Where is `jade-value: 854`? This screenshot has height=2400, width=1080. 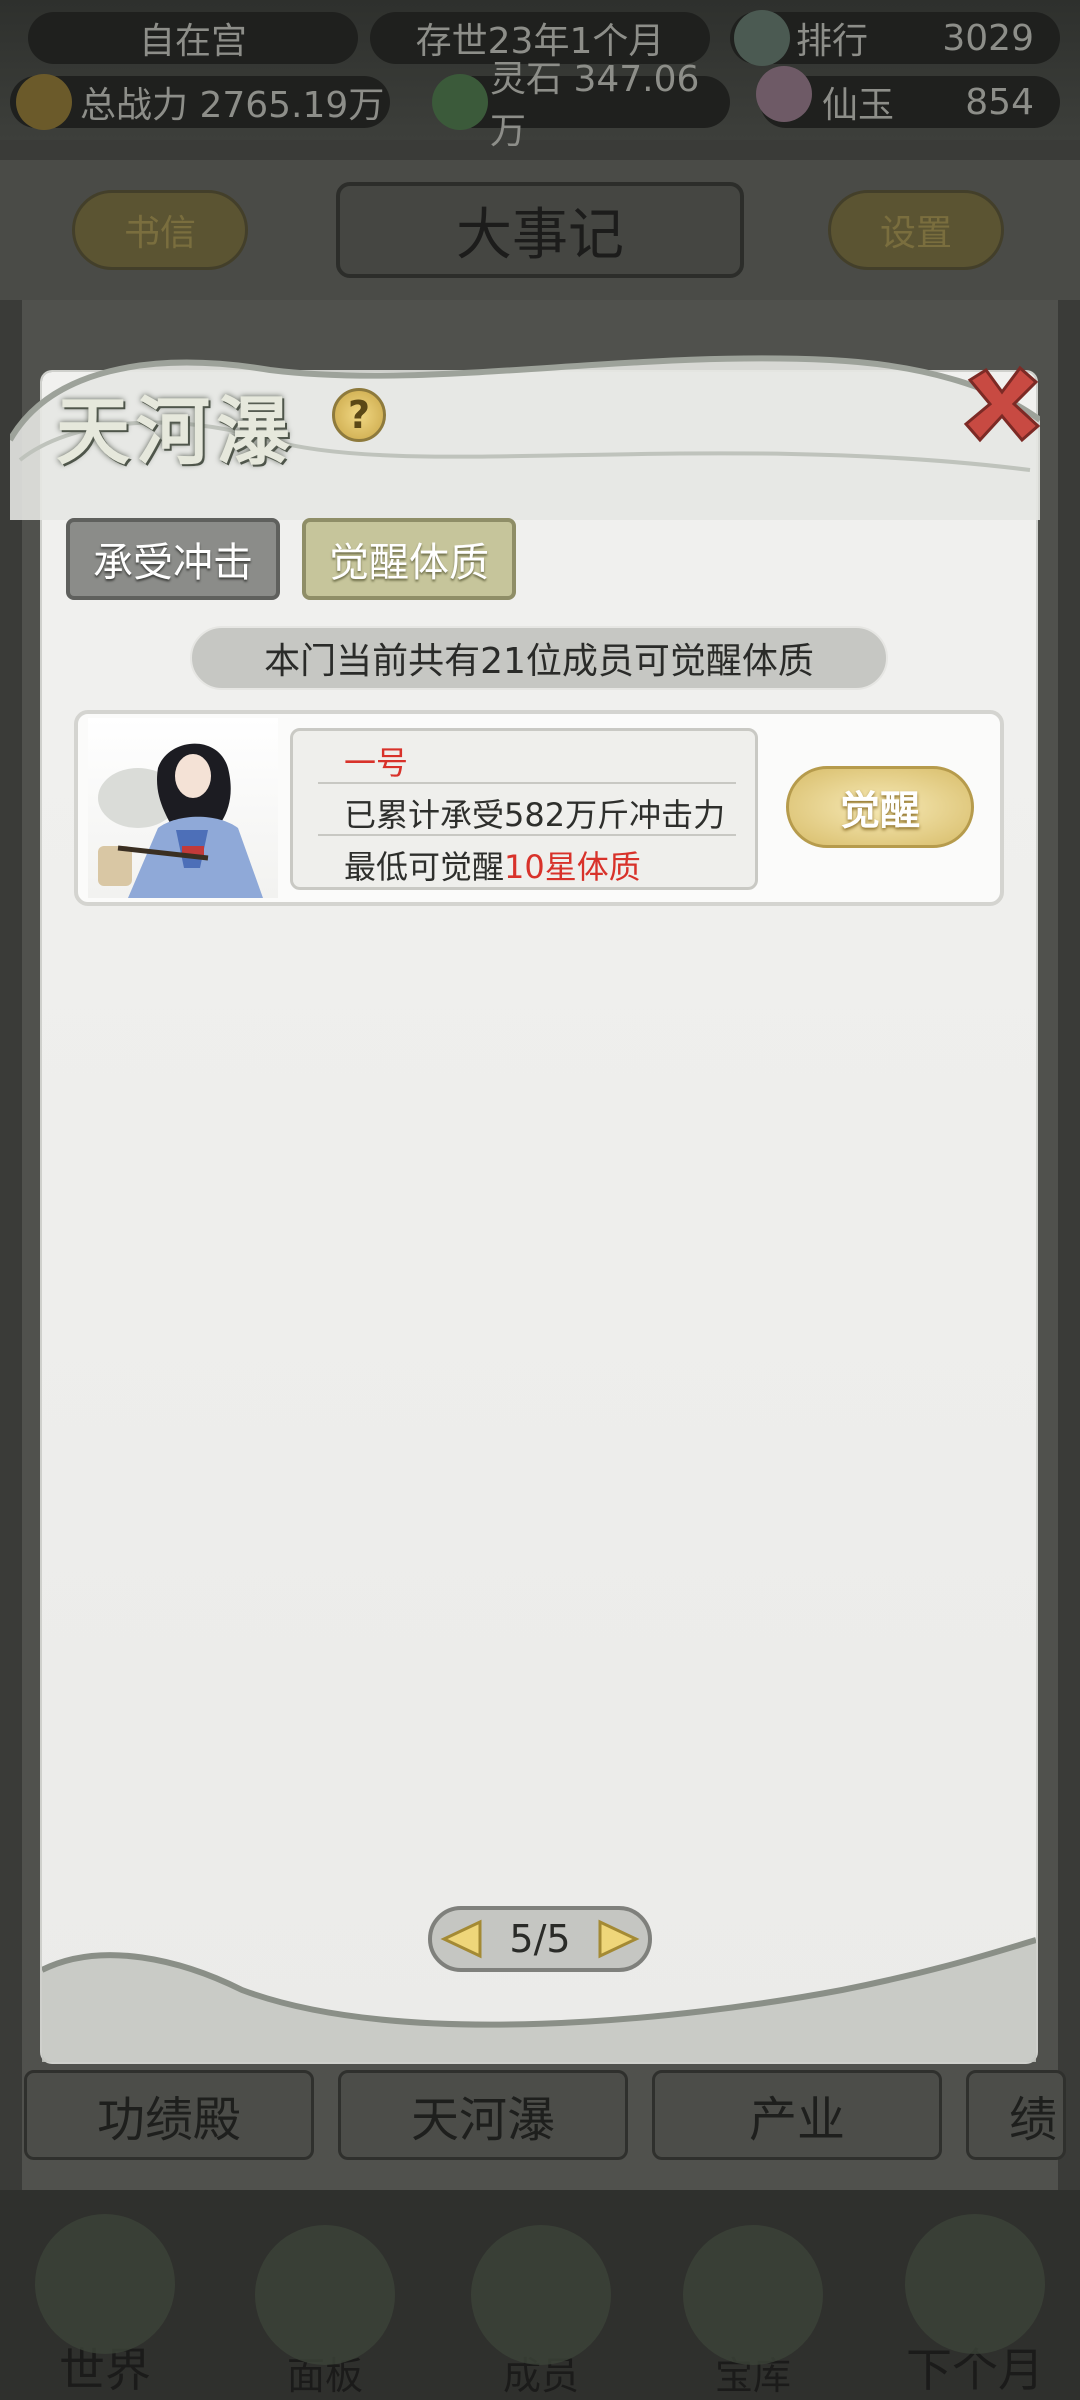
jade-value: 854 is located at coordinates (999, 102).